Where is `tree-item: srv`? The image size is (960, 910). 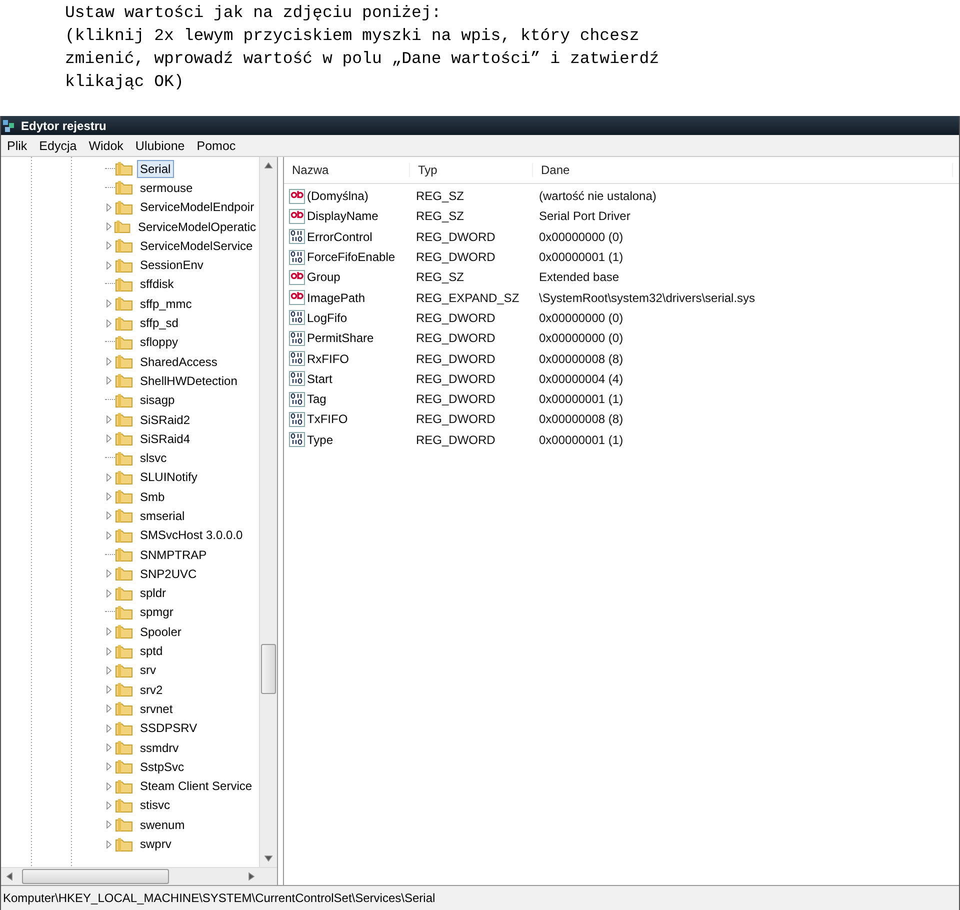 tree-item: srv is located at coordinates (148, 670).